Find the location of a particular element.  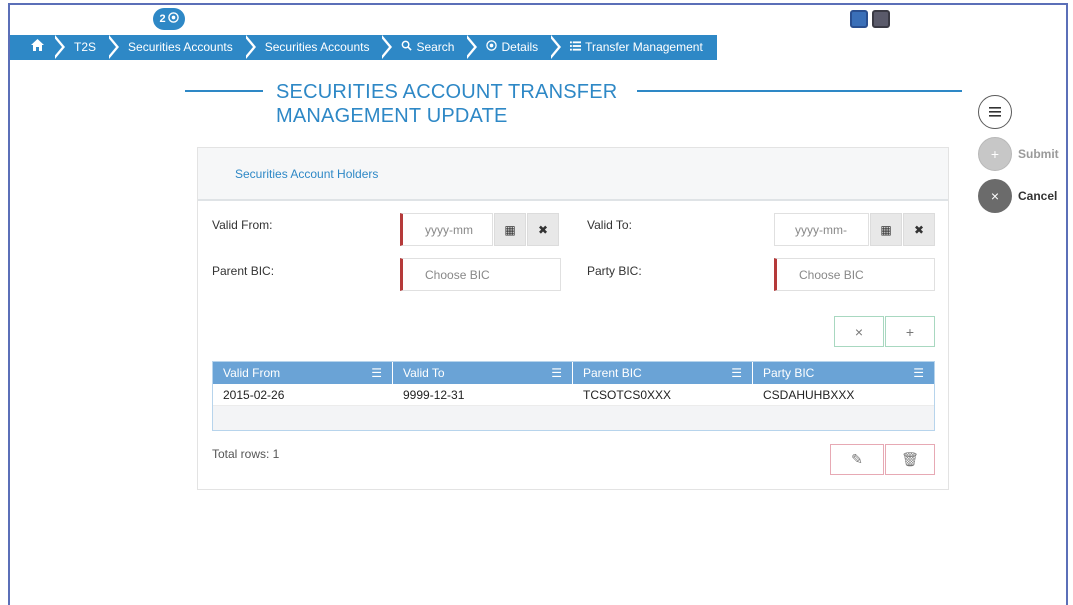

table-cell: TCSOTCS0XXX is located at coordinates (627, 394).